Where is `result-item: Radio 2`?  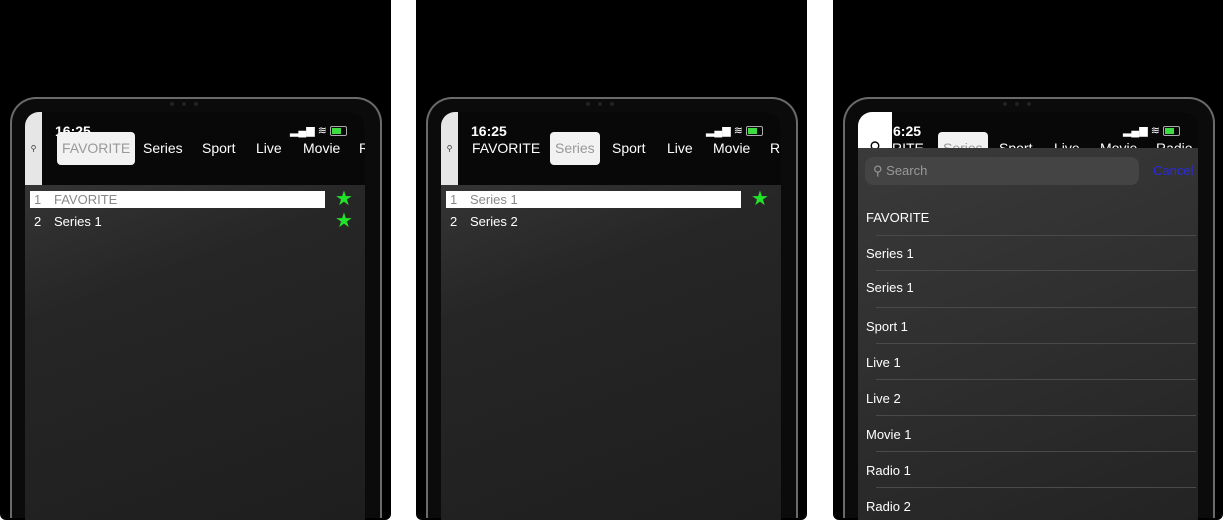 result-item: Radio 2 is located at coordinates (888, 506).